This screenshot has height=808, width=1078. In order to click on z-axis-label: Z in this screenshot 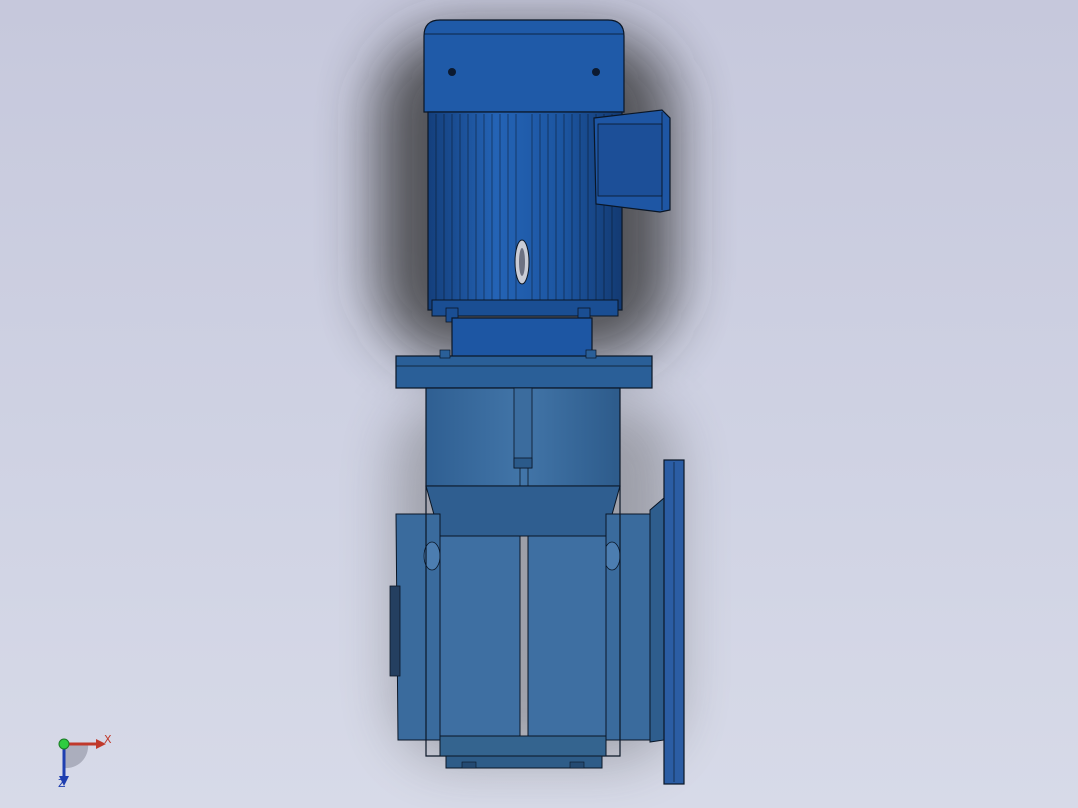, I will do `click(62, 783)`.